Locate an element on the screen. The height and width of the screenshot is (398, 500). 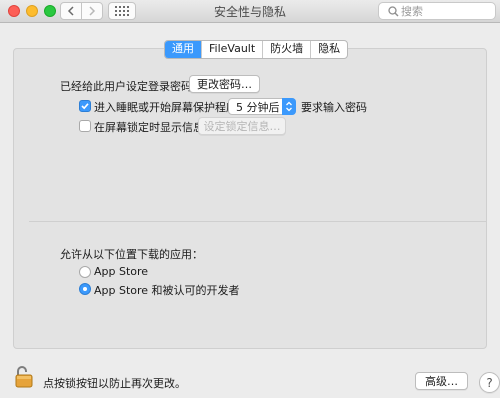
tab-bar: 通用 FileVault 防火墙 隐私 is located at coordinates (256, 49).